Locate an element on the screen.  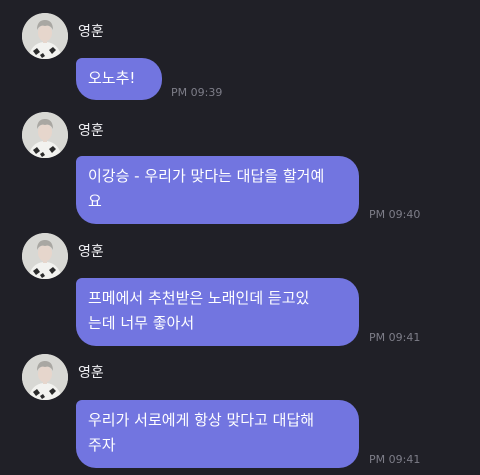
message-text-line: 우리가 서로에게 항상 맞다고 대답해 is located at coordinates (201, 420).